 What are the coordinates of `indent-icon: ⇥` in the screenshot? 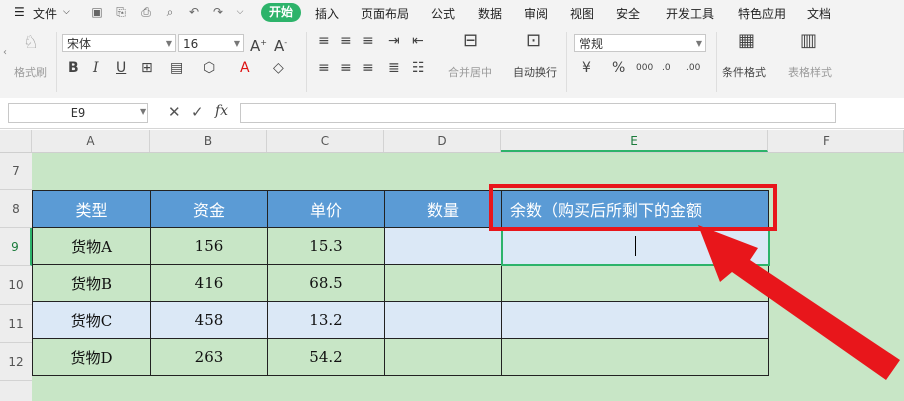 It's located at (394, 41).